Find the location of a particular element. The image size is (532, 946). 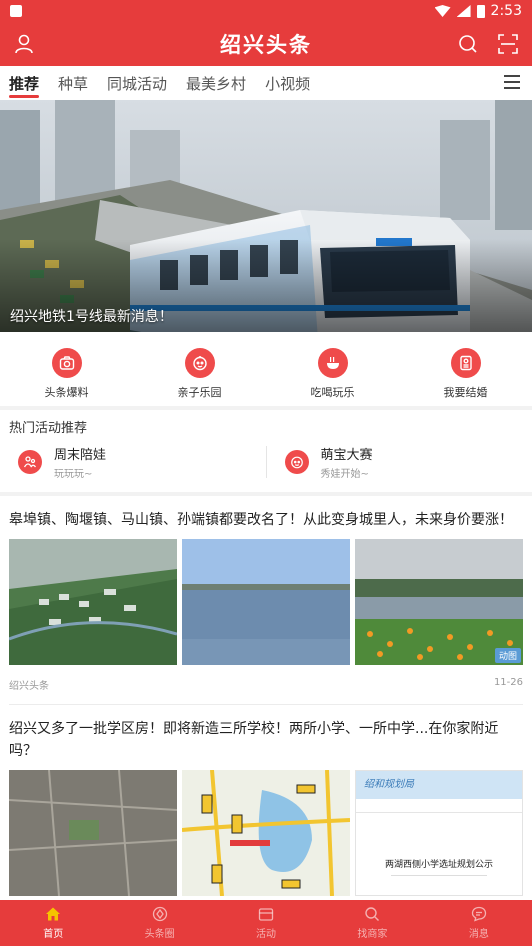

shortcut-label: 吃喝玩乐 is located at coordinates (332, 392).